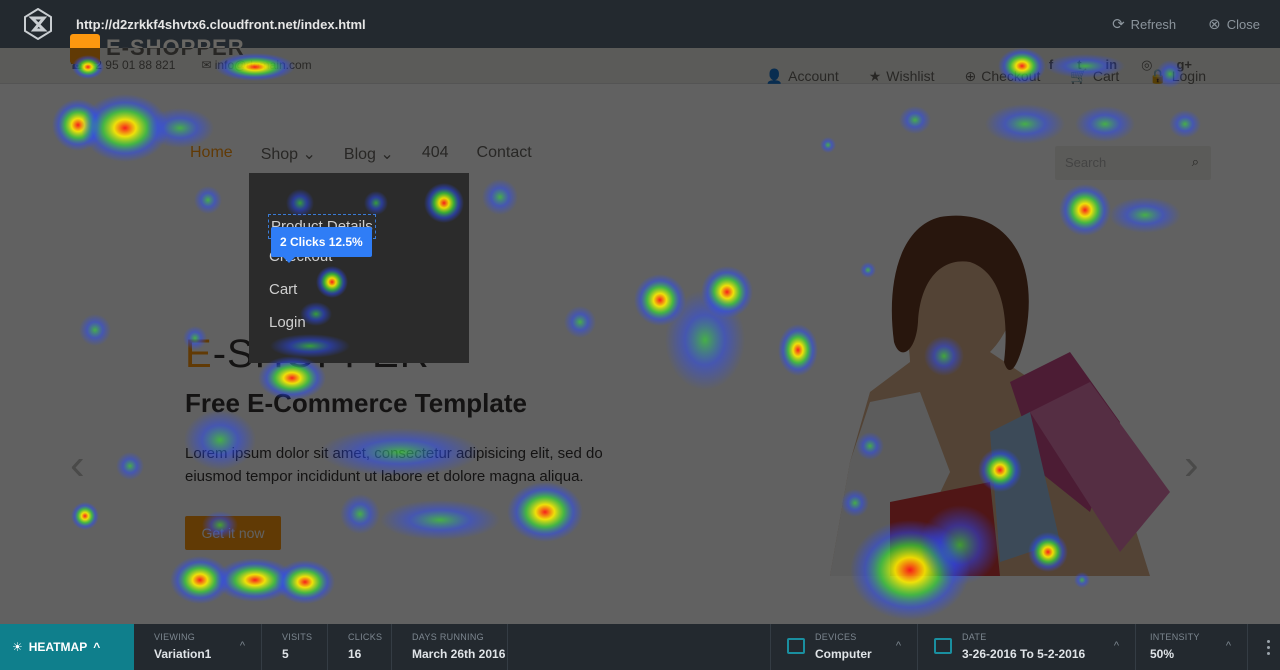  What do you see at coordinates (1086, 162) in the screenshot?
I see `search-placeholder: Search` at bounding box center [1086, 162].